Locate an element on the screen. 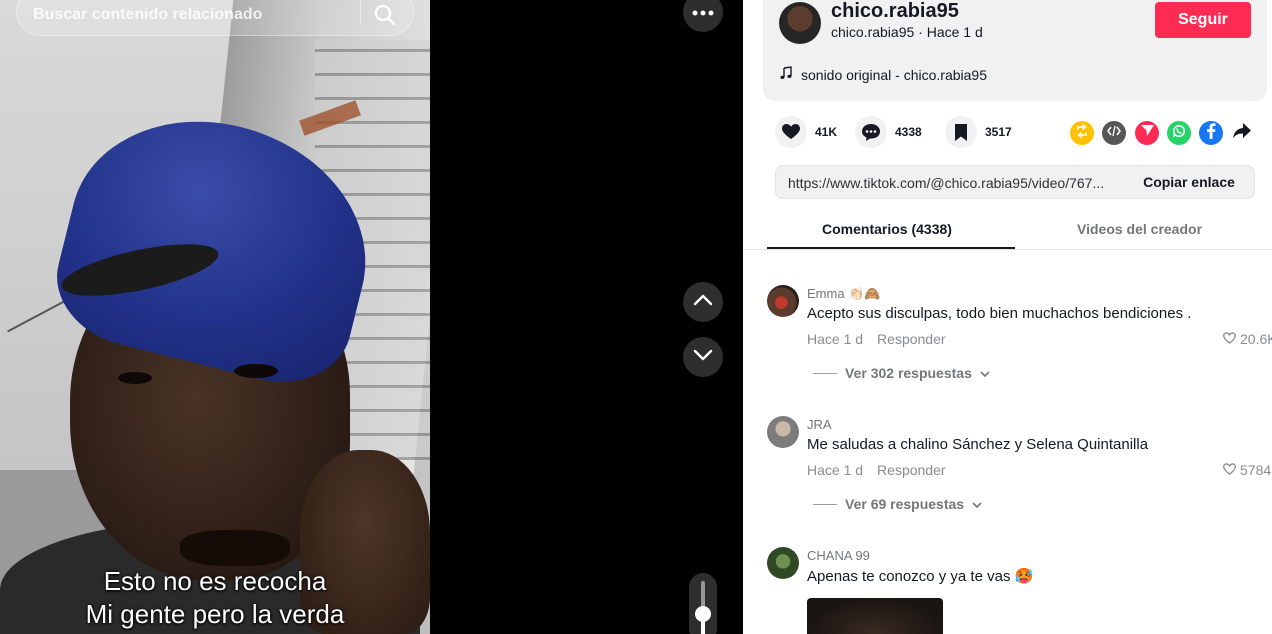  comment-username: JRA is located at coordinates (819, 424).